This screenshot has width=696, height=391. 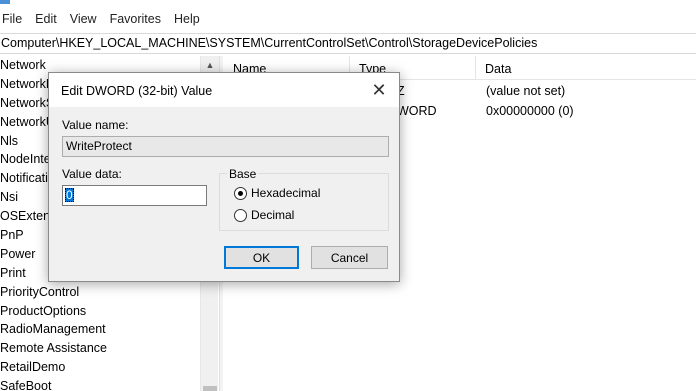 I want to click on tree-item: PriorityControl, so click(x=100, y=292).